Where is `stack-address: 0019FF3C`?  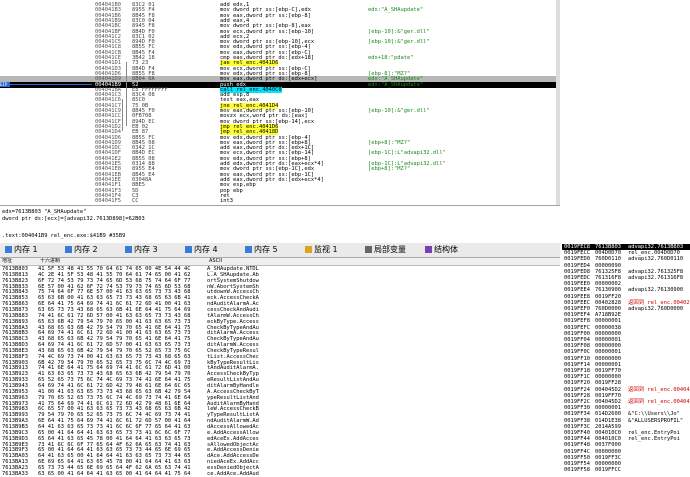
stack-address: 0019FF3C is located at coordinates (577, 426).